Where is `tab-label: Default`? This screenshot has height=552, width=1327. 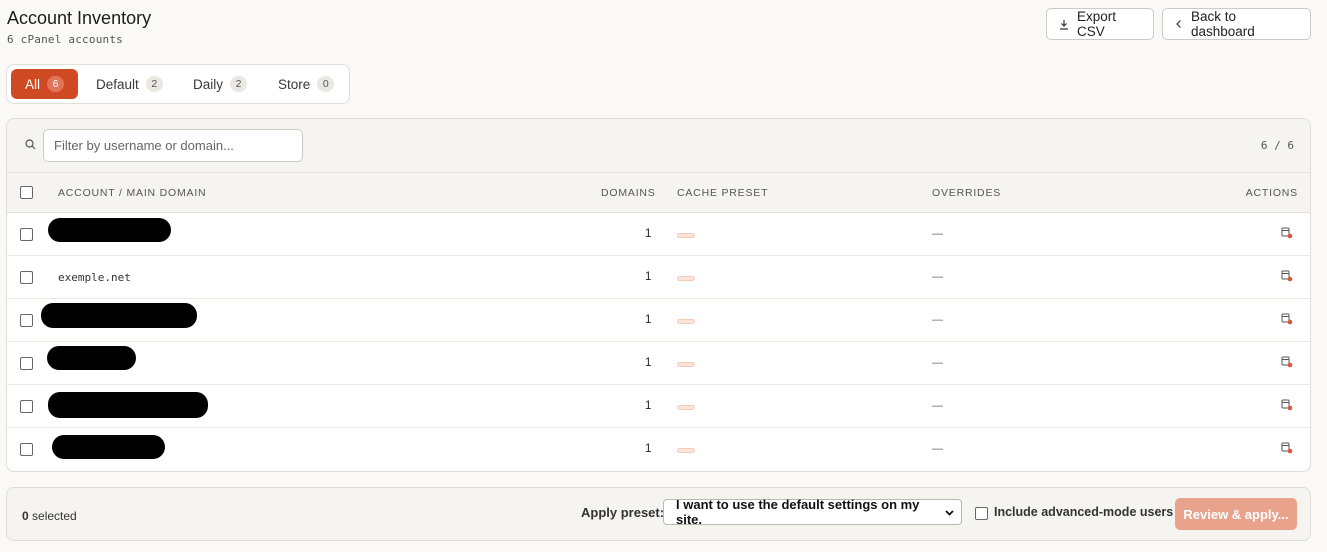 tab-label: Default is located at coordinates (117, 84).